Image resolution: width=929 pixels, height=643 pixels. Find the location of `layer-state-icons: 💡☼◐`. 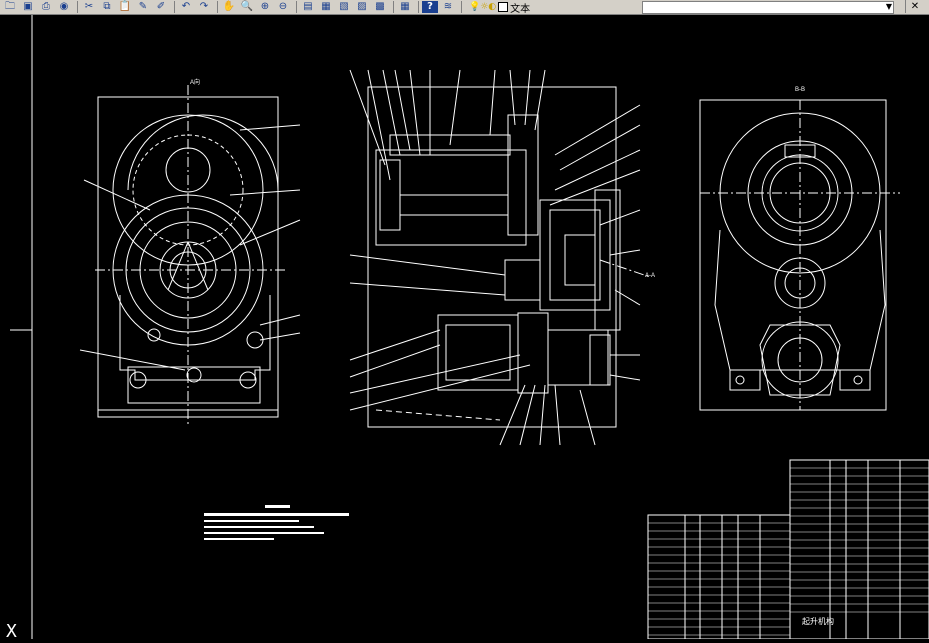

layer-state-icons: 💡☼◐ is located at coordinates (483, 7).